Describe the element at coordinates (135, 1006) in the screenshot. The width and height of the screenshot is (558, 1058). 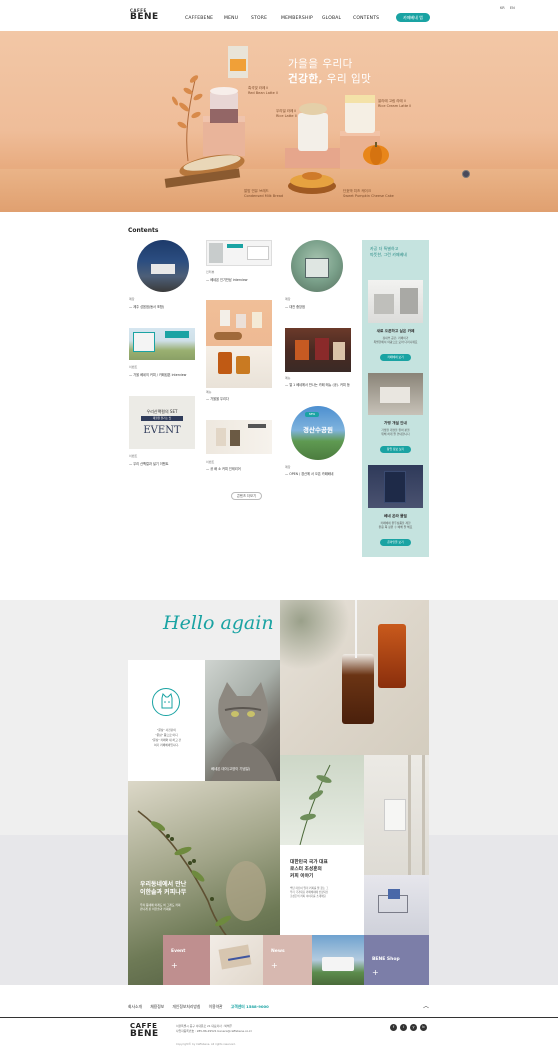
I see `footer-link-company: 회사소개` at that location.